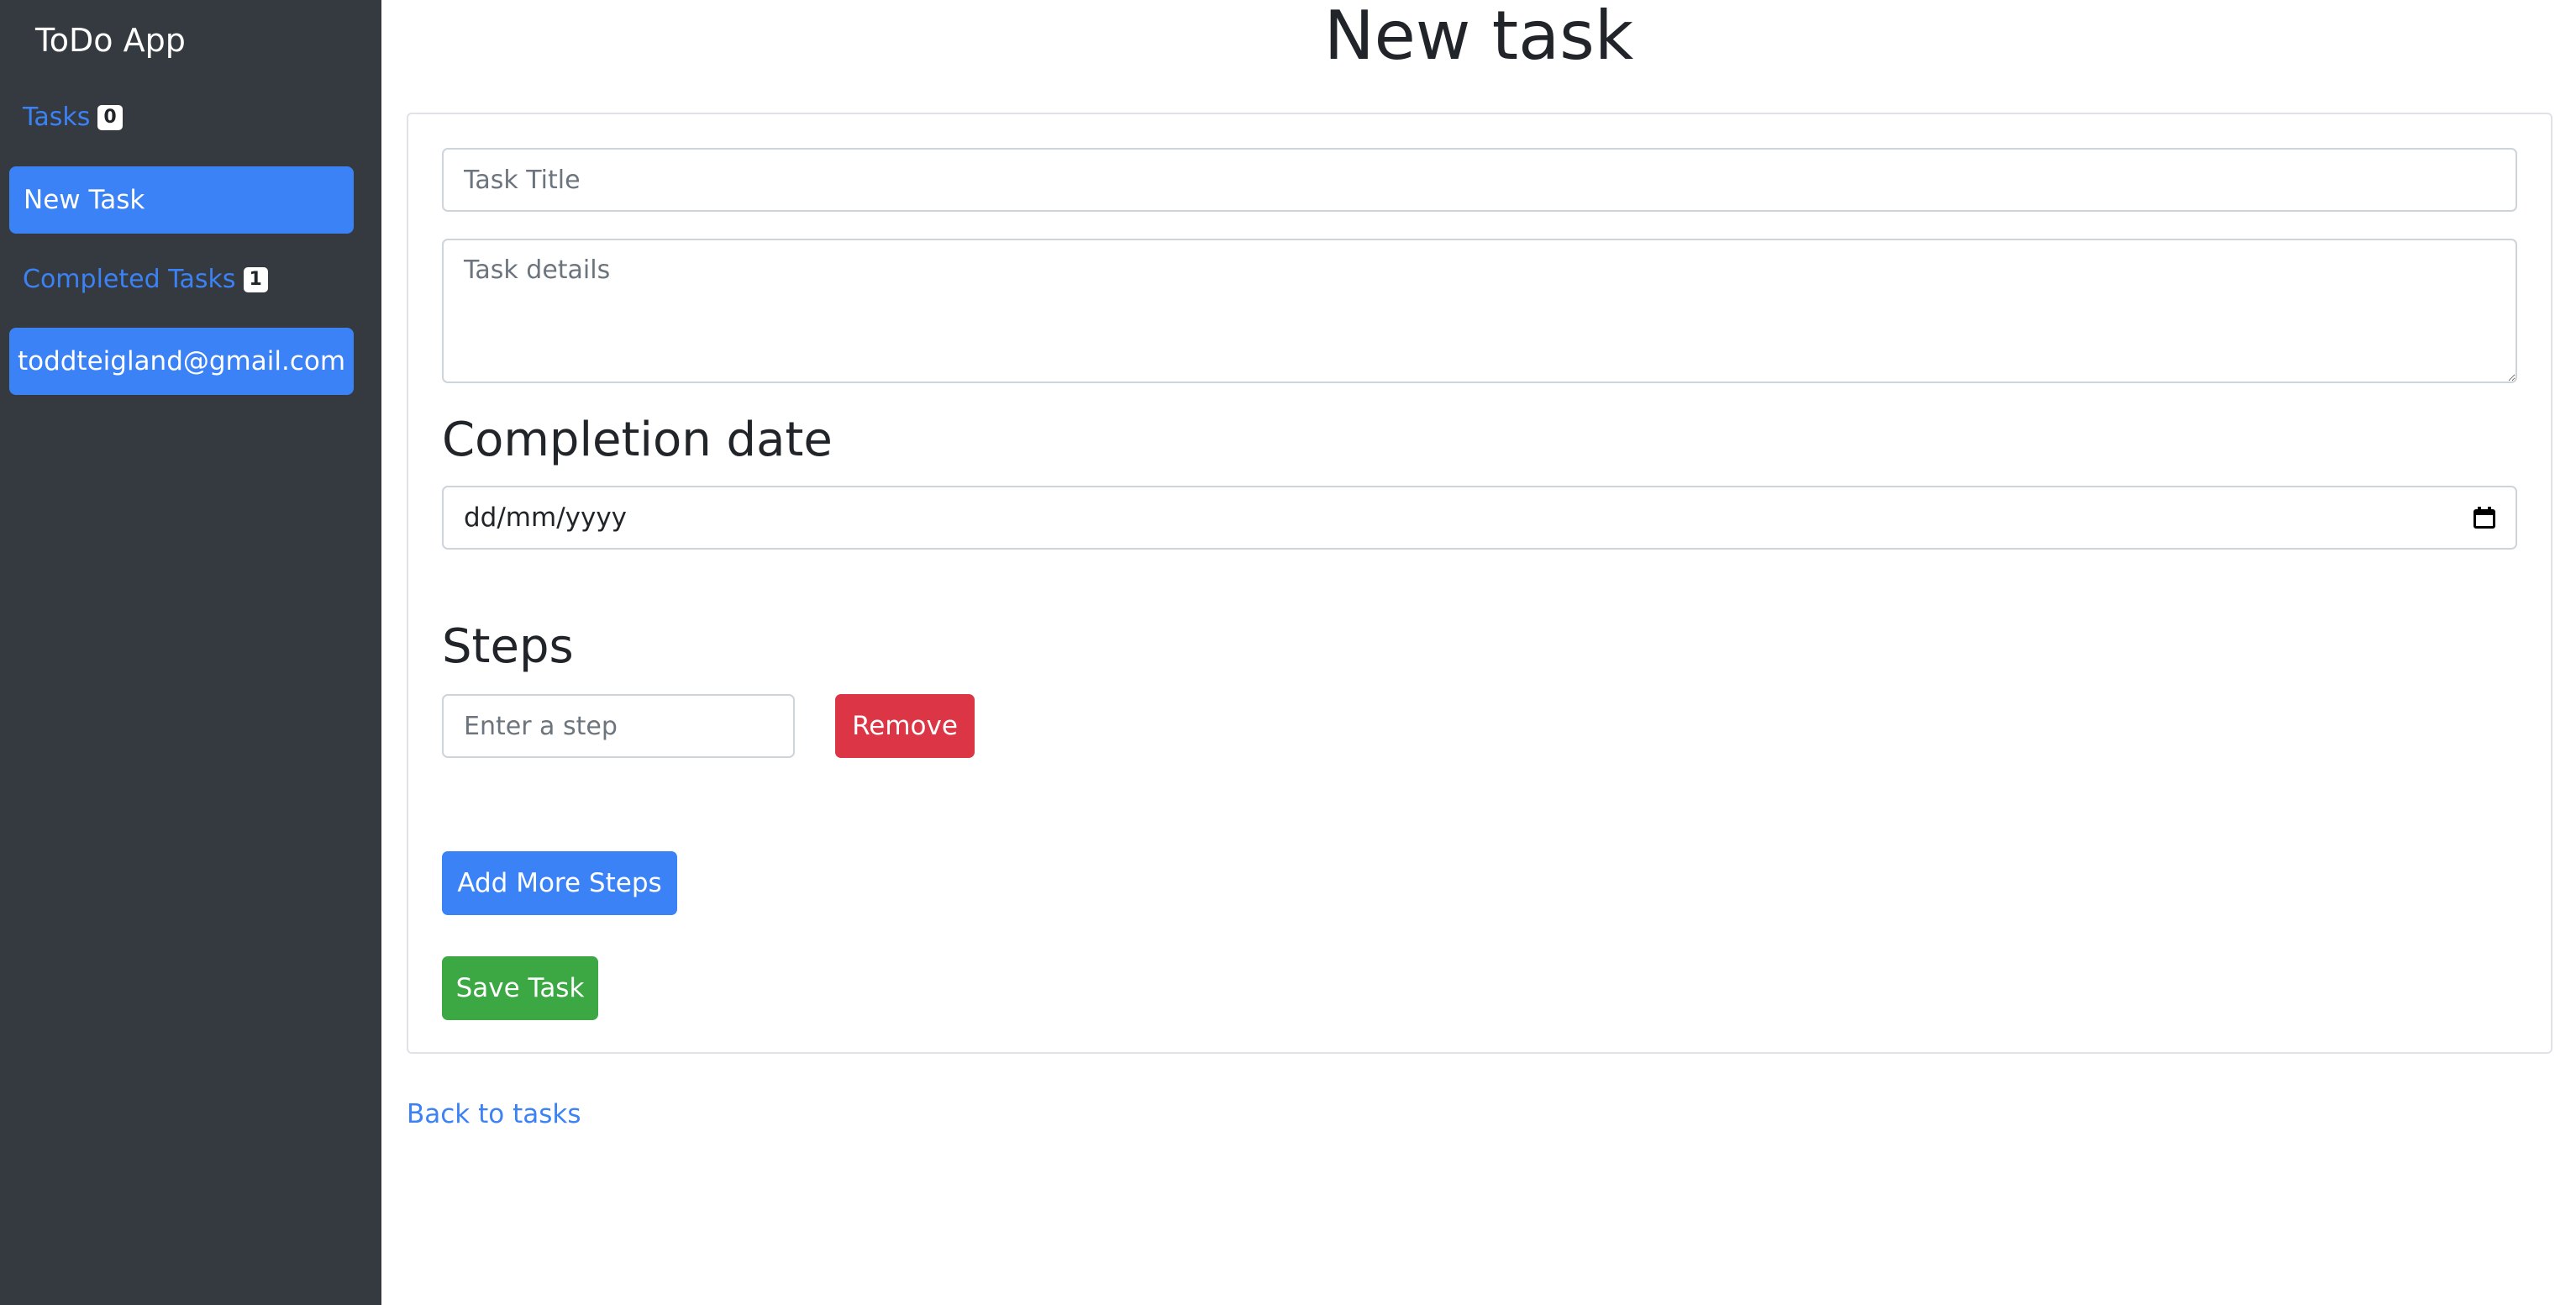 The image size is (2576, 1305). I want to click on nav-new-task-label: New Task, so click(84, 200).